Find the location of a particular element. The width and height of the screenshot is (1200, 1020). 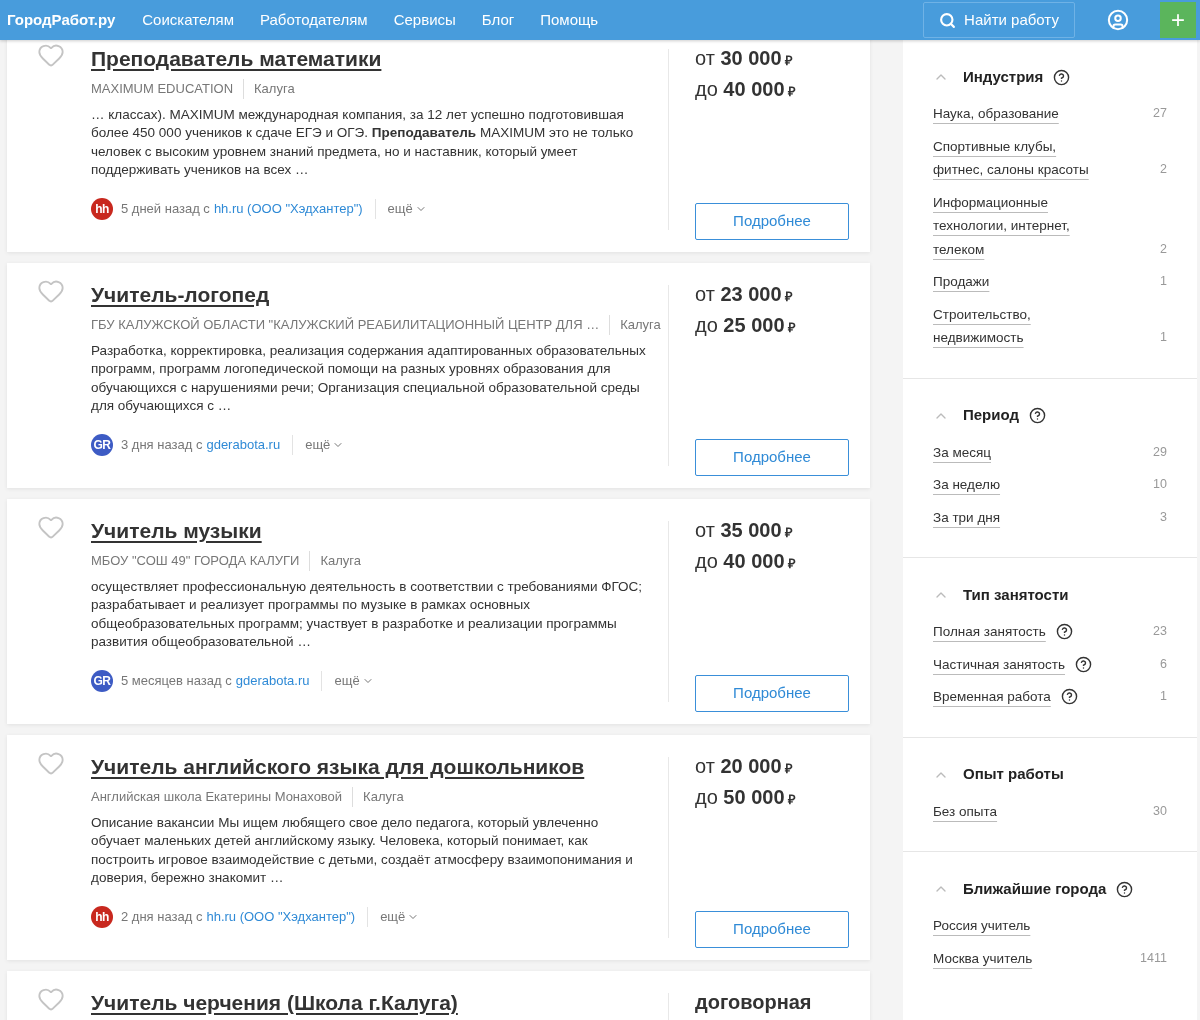

filter-option: Наука, образование is located at coordinates (996, 114).